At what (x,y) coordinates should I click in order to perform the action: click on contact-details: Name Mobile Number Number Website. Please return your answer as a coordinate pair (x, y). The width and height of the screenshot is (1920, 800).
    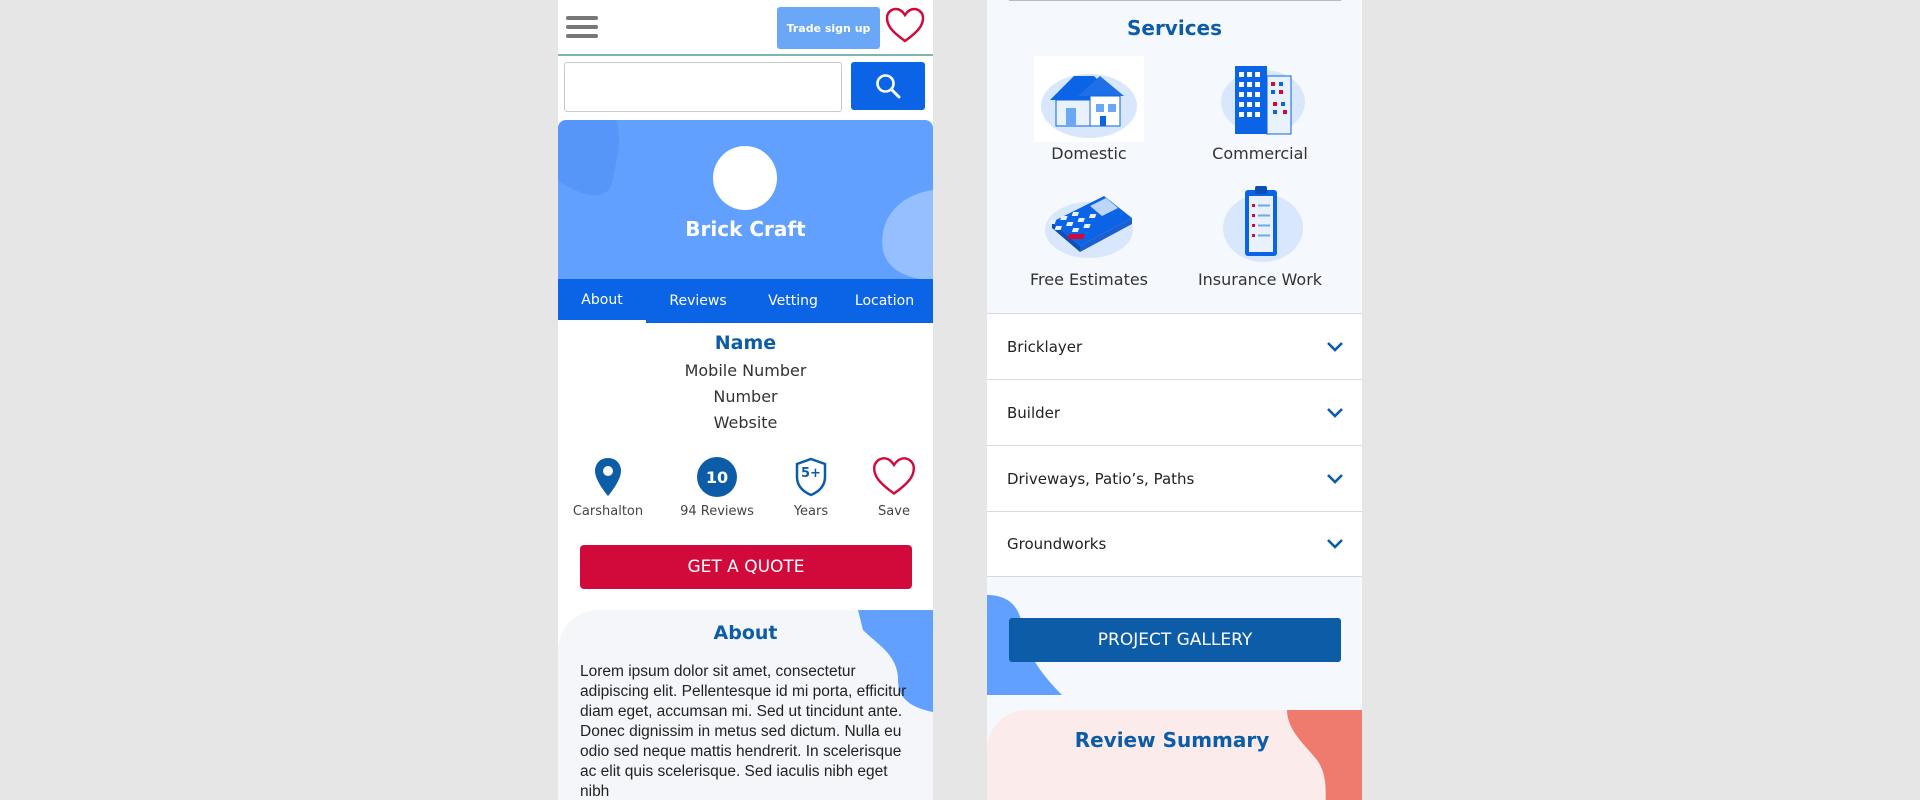
    Looking at the image, I should click on (745, 384).